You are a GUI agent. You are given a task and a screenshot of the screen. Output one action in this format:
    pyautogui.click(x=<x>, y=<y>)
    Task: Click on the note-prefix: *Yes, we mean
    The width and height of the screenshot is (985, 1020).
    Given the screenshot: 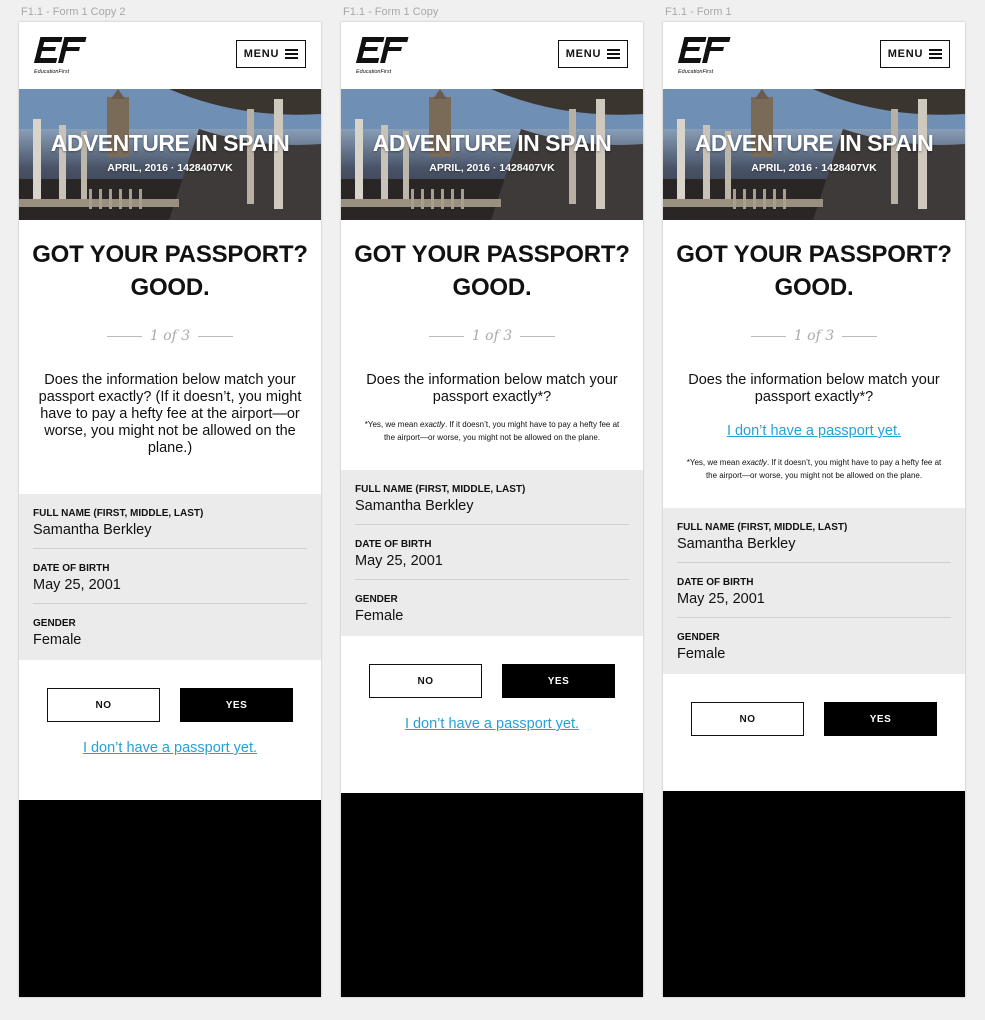 What is the action you would take?
    pyautogui.click(x=714, y=462)
    